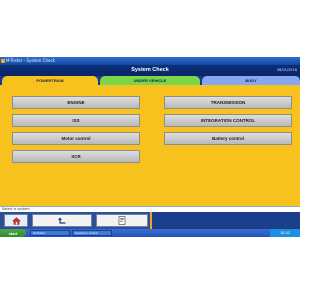 Image resolution: width=320 pixels, height=300 pixels. Describe the element at coordinates (228, 120) in the screenshot. I see `integration-control-button: INTEGRATION CONTROL` at that location.